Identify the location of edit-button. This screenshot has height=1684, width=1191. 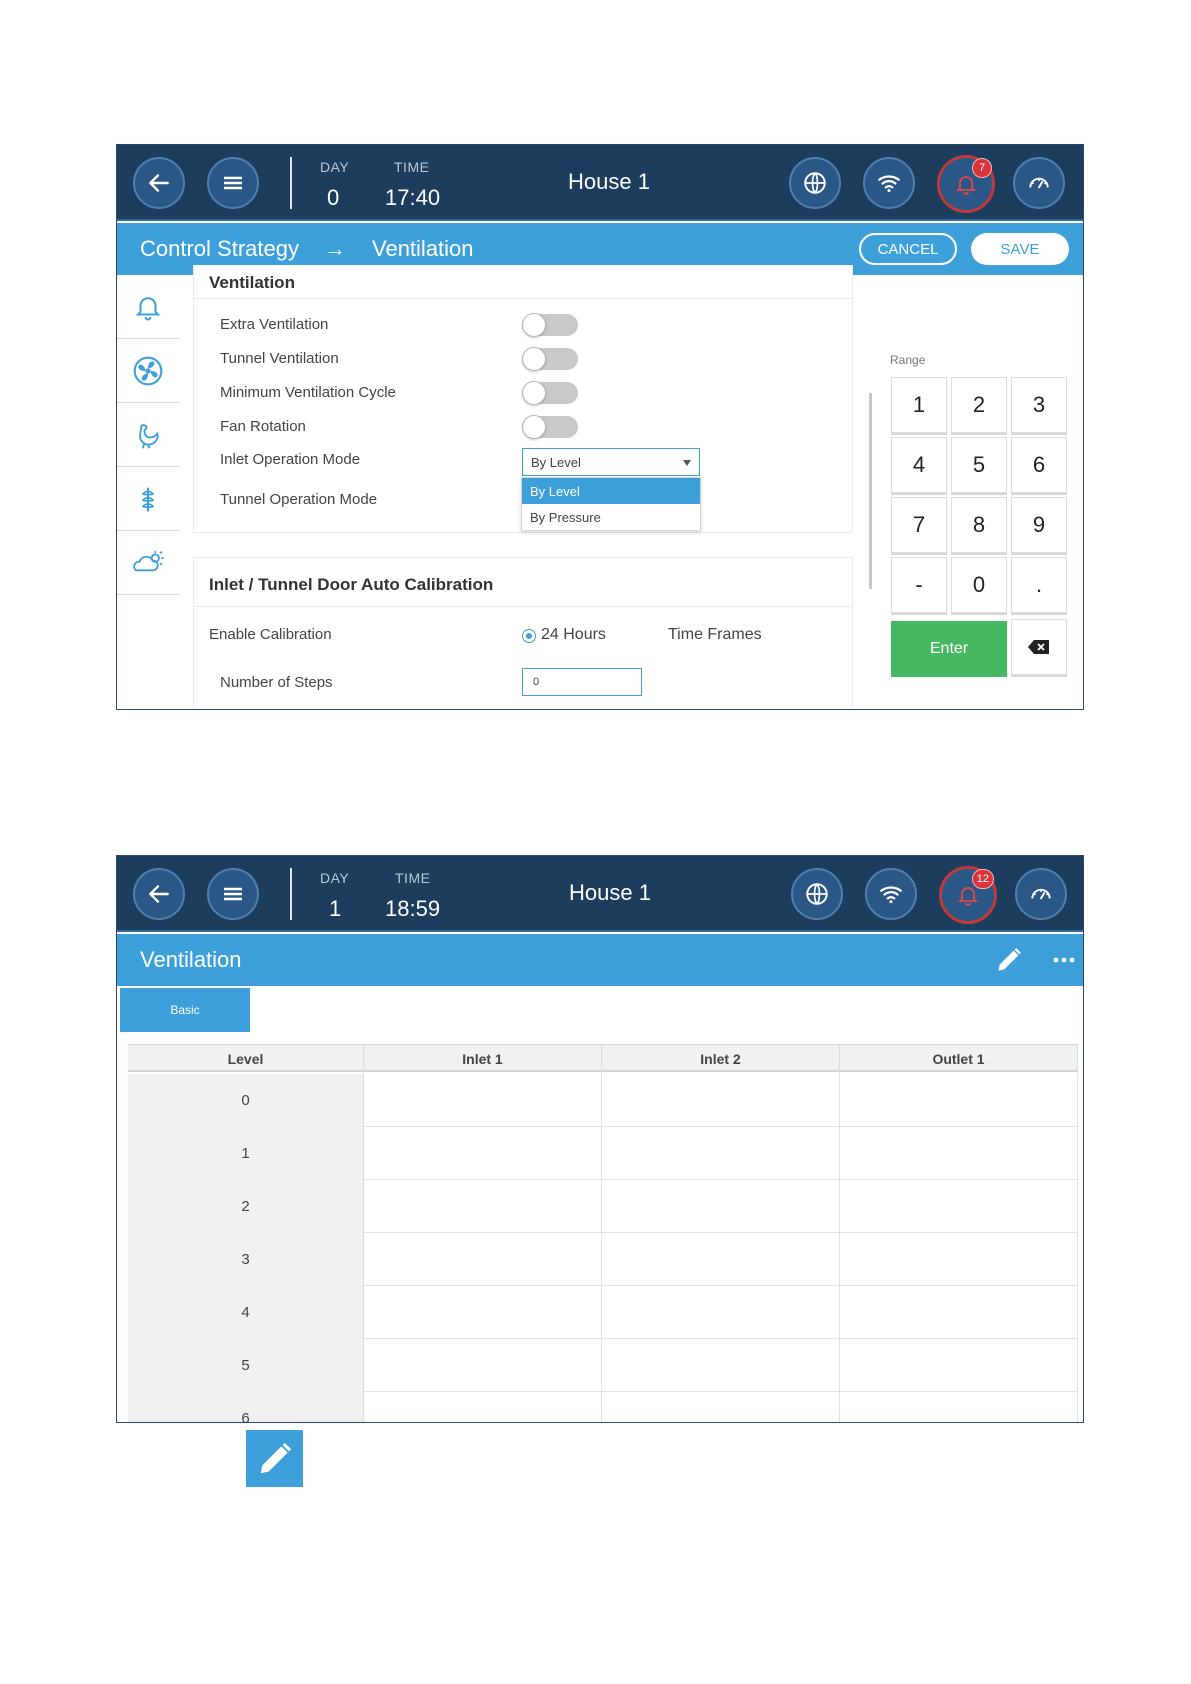
(1009, 960).